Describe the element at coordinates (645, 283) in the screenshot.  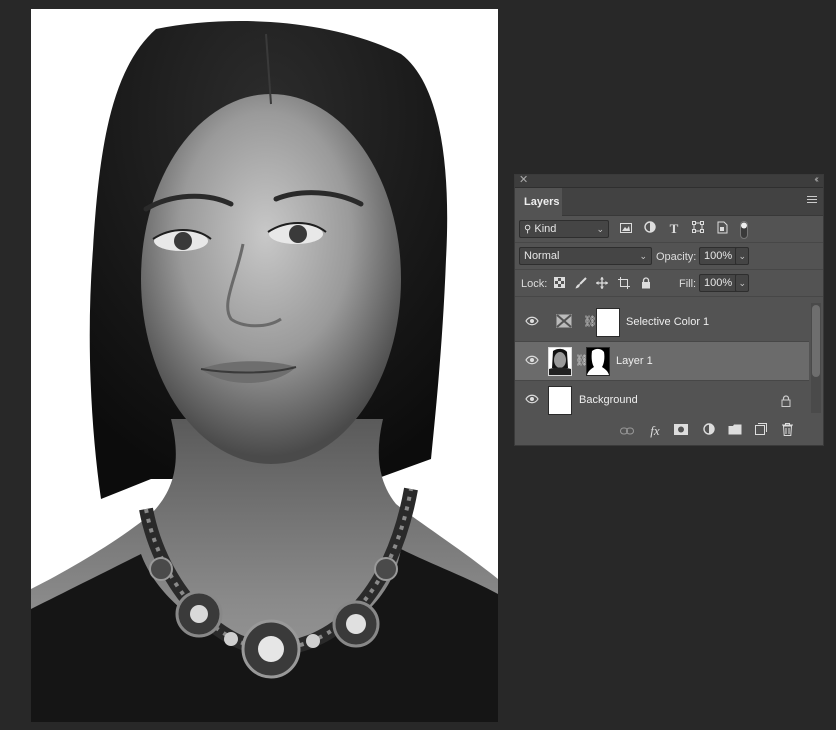
I see `lock-all-icon` at that location.